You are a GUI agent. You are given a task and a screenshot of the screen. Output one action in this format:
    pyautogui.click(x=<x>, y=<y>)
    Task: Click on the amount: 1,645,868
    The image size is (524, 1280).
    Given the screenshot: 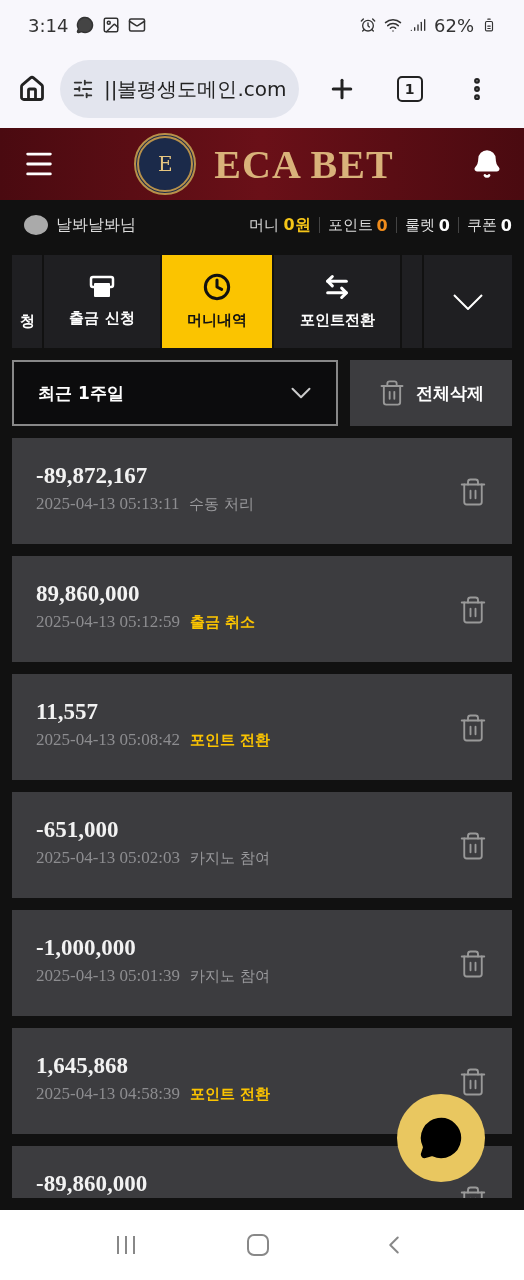 What is the action you would take?
    pyautogui.click(x=82, y=1066)
    